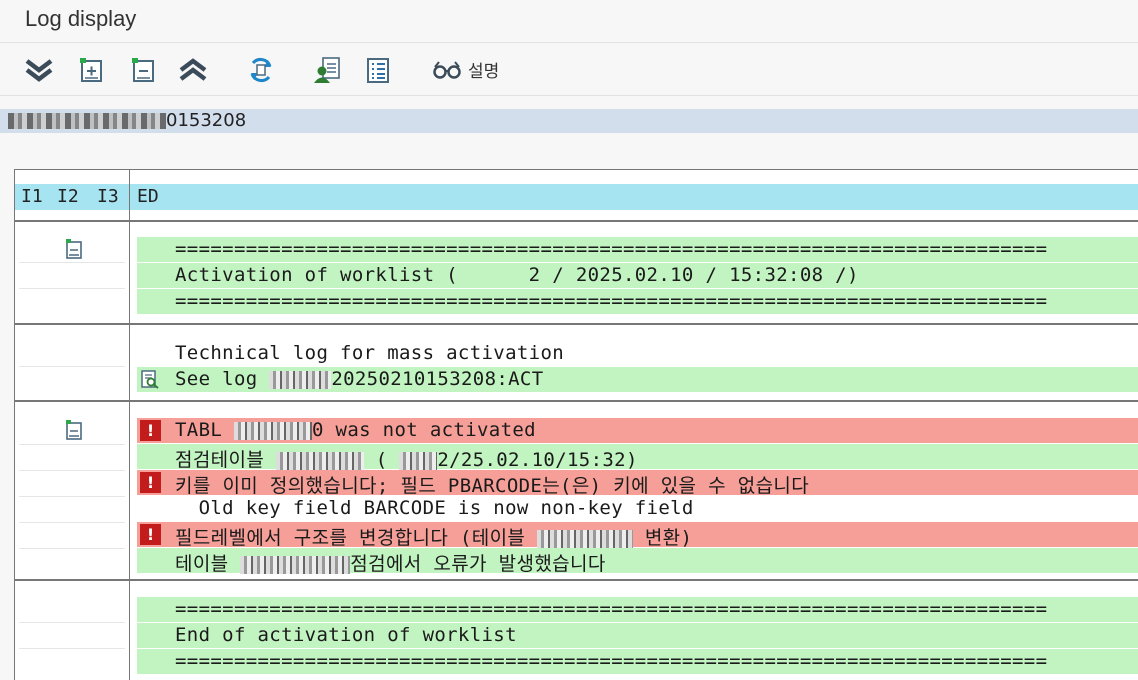 The width and height of the screenshot is (1138, 680). I want to click on log-text-composite: See log 20250210153208:ACT, so click(359, 379).